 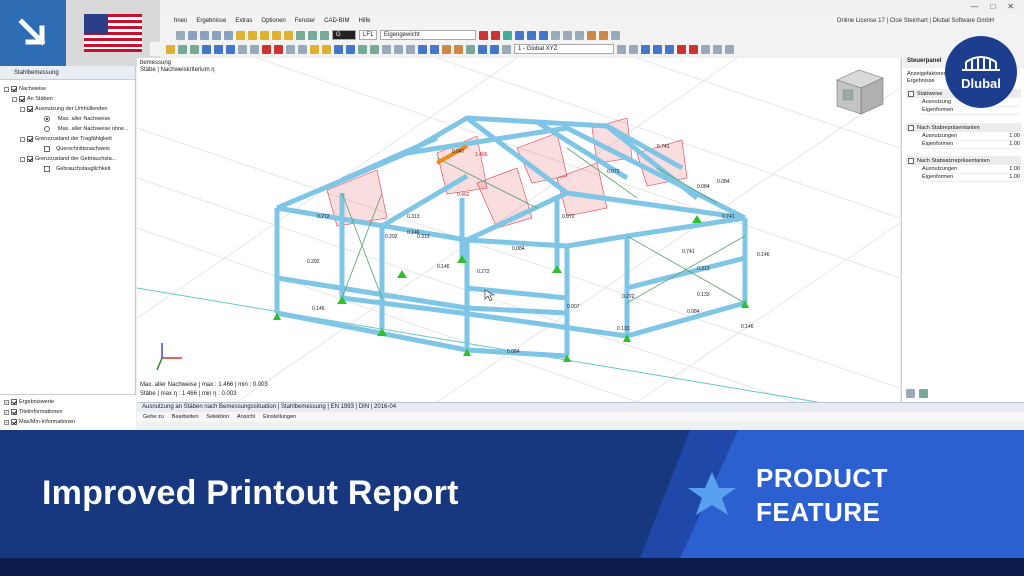 I want to click on tree-item-ergebniswerte: + Ergebniswerte, so click(x=29, y=402).